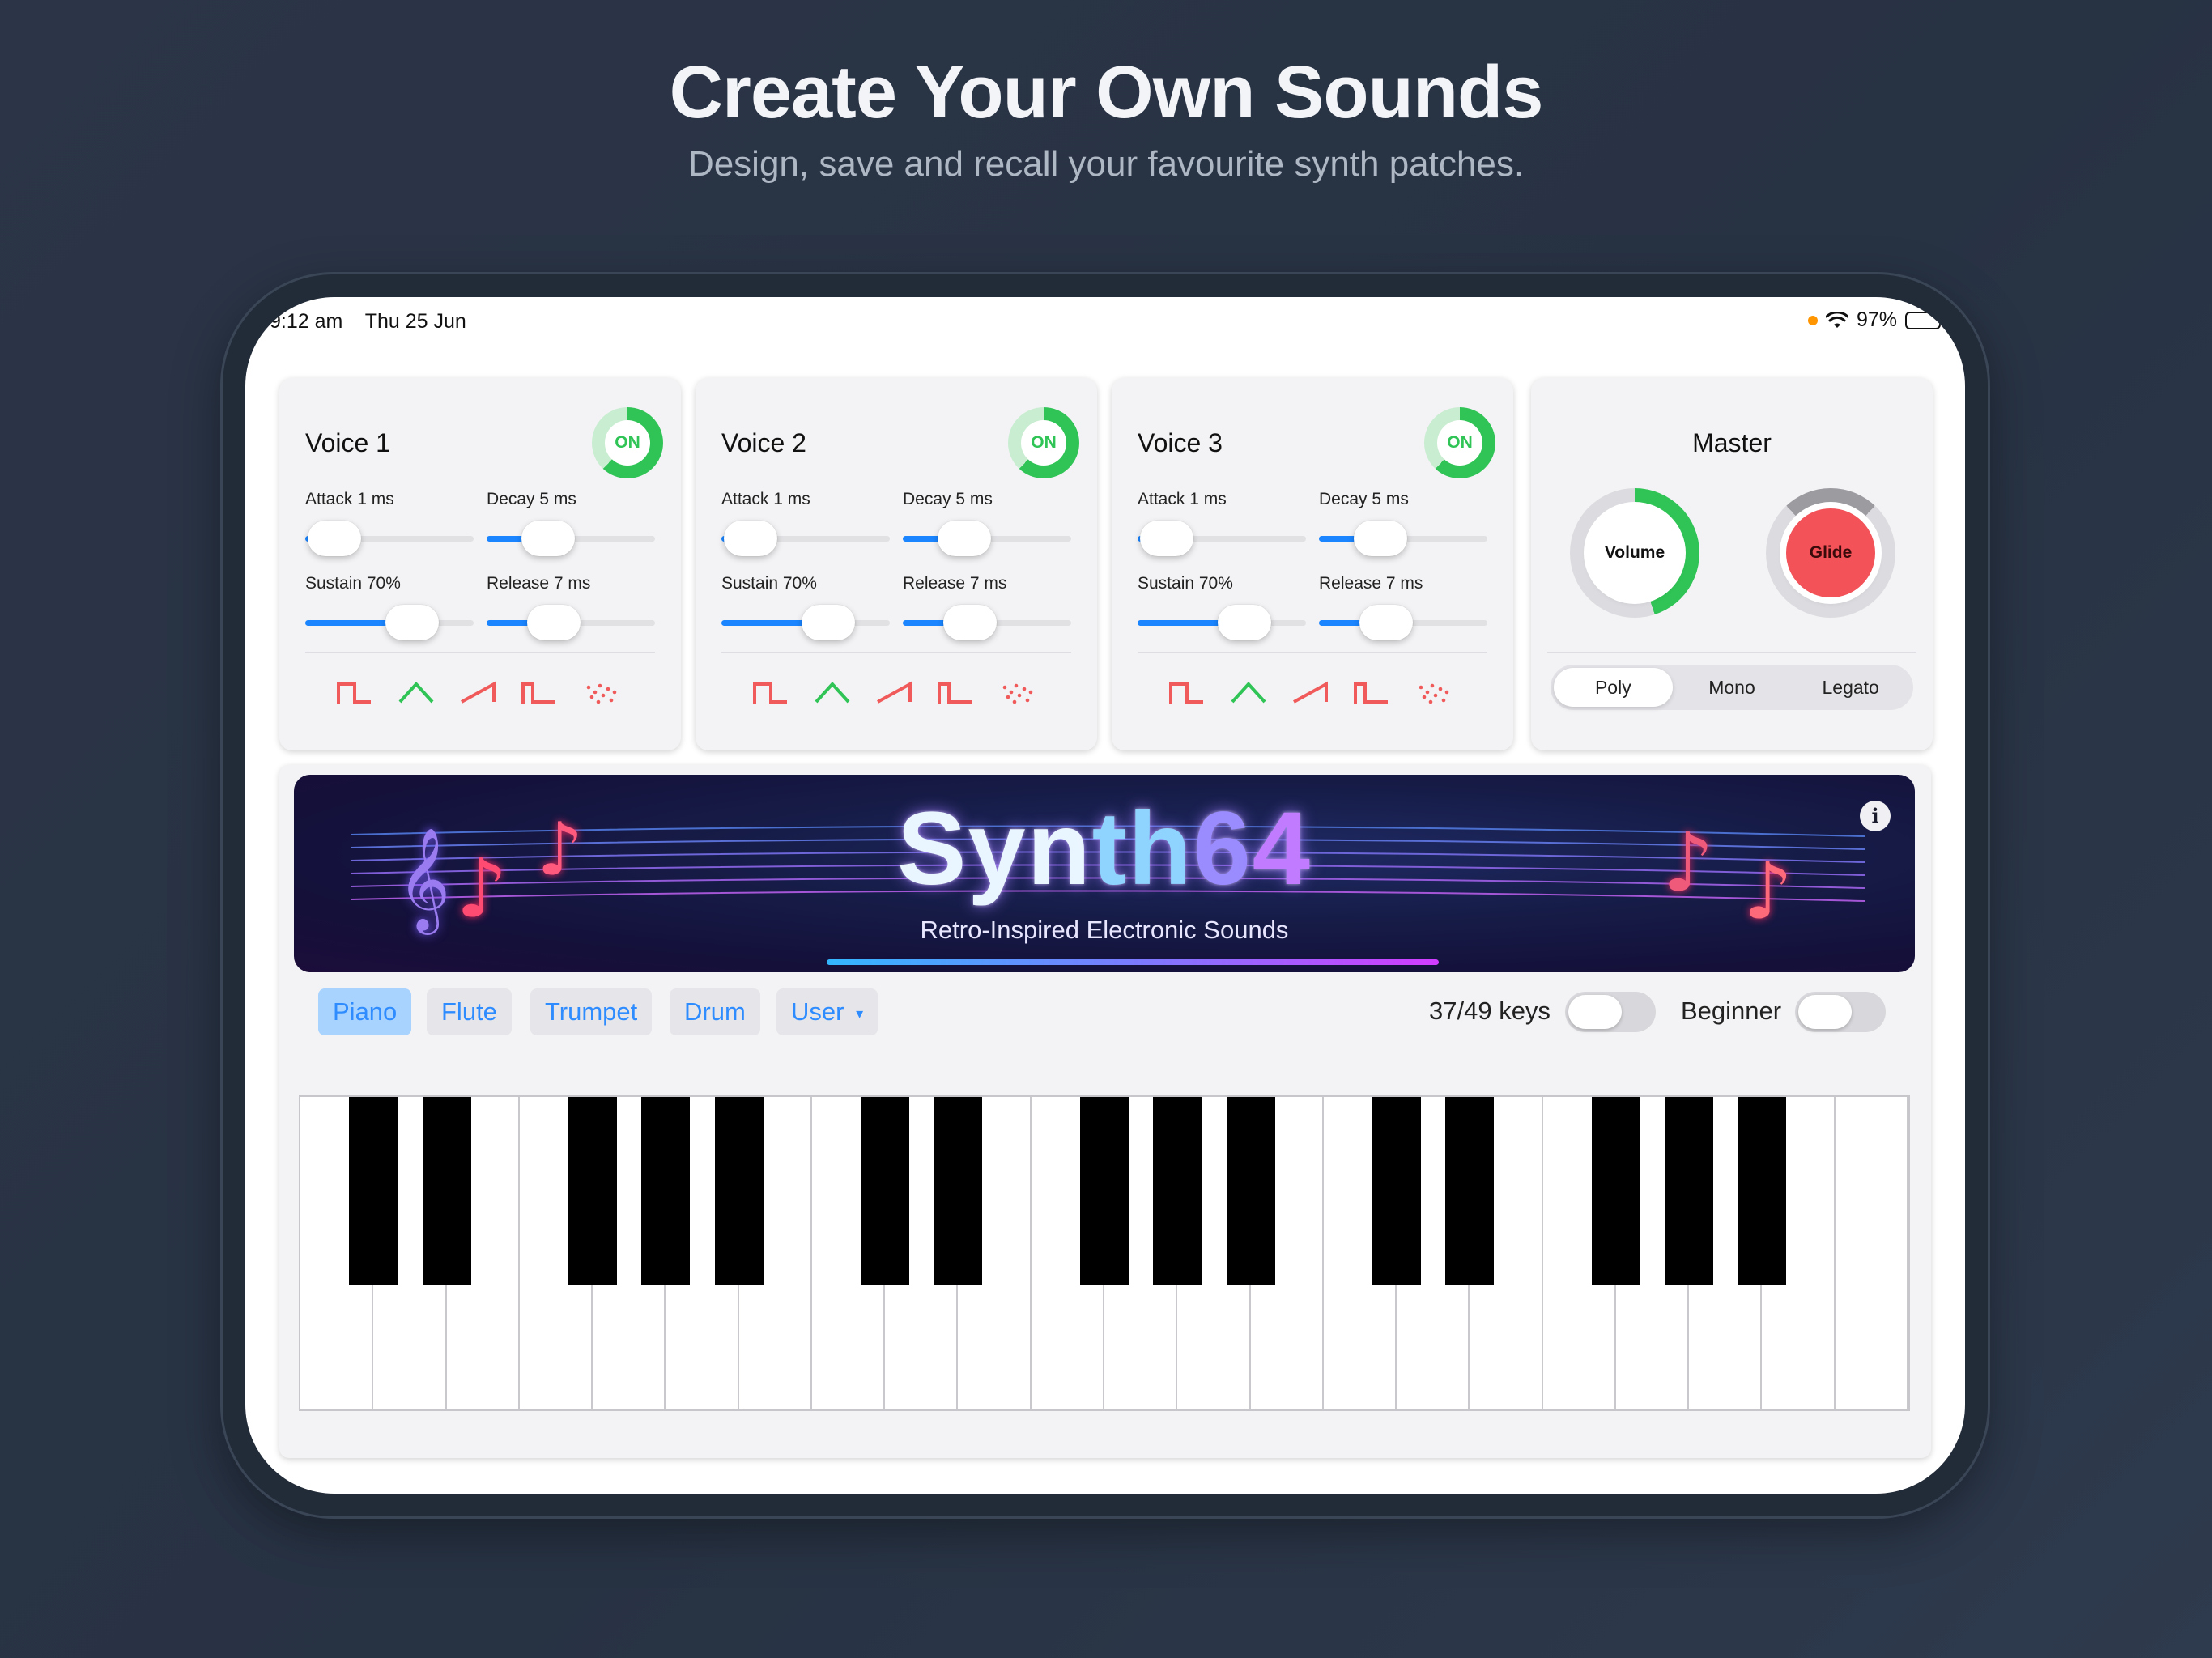  I want to click on banner-underline, so click(1133, 962).